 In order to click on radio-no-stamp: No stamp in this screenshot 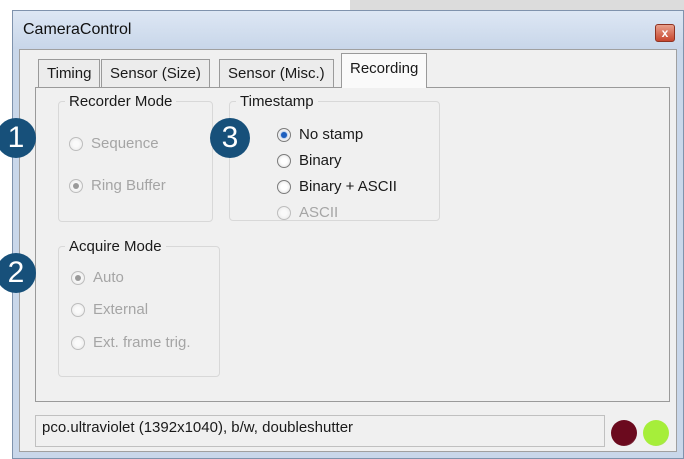, I will do `click(320, 134)`.